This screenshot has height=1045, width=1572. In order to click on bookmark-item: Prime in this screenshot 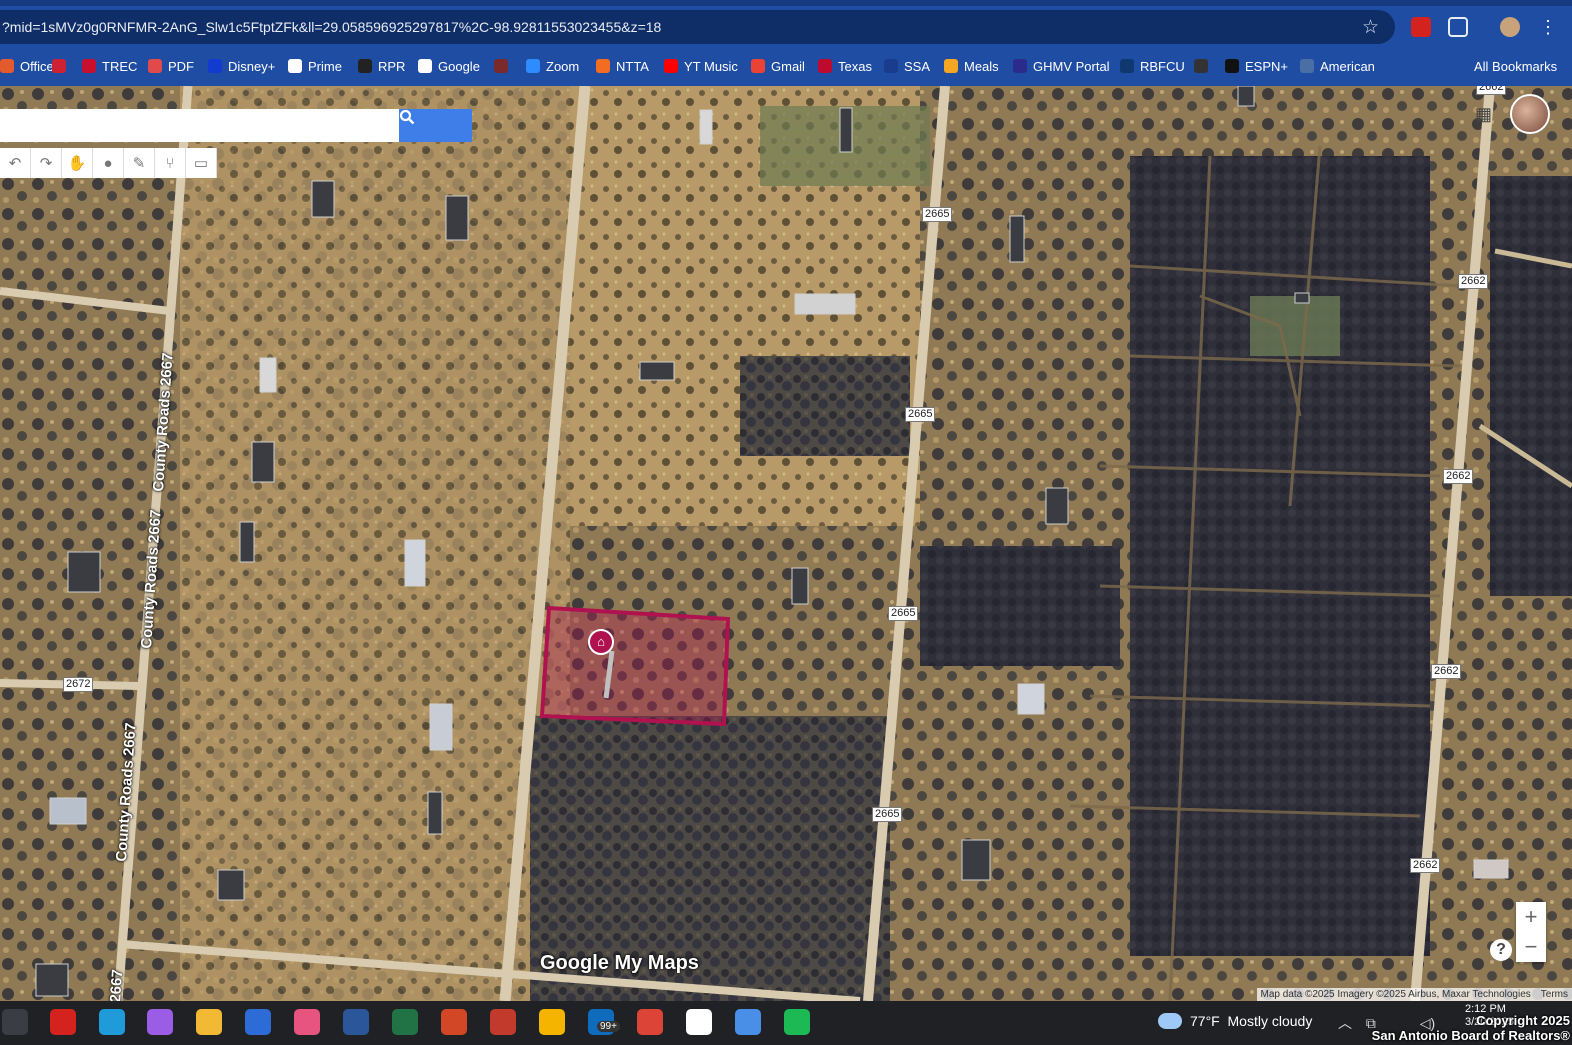, I will do `click(315, 66)`.